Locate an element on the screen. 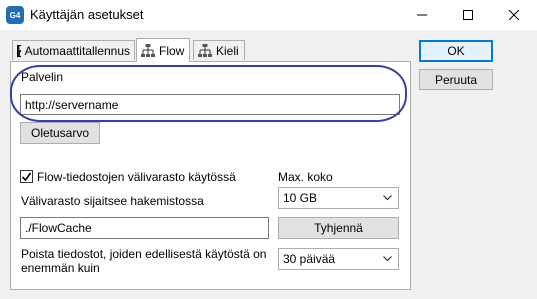 The width and height of the screenshot is (537, 299). maximize-button is located at coordinates (468, 15).